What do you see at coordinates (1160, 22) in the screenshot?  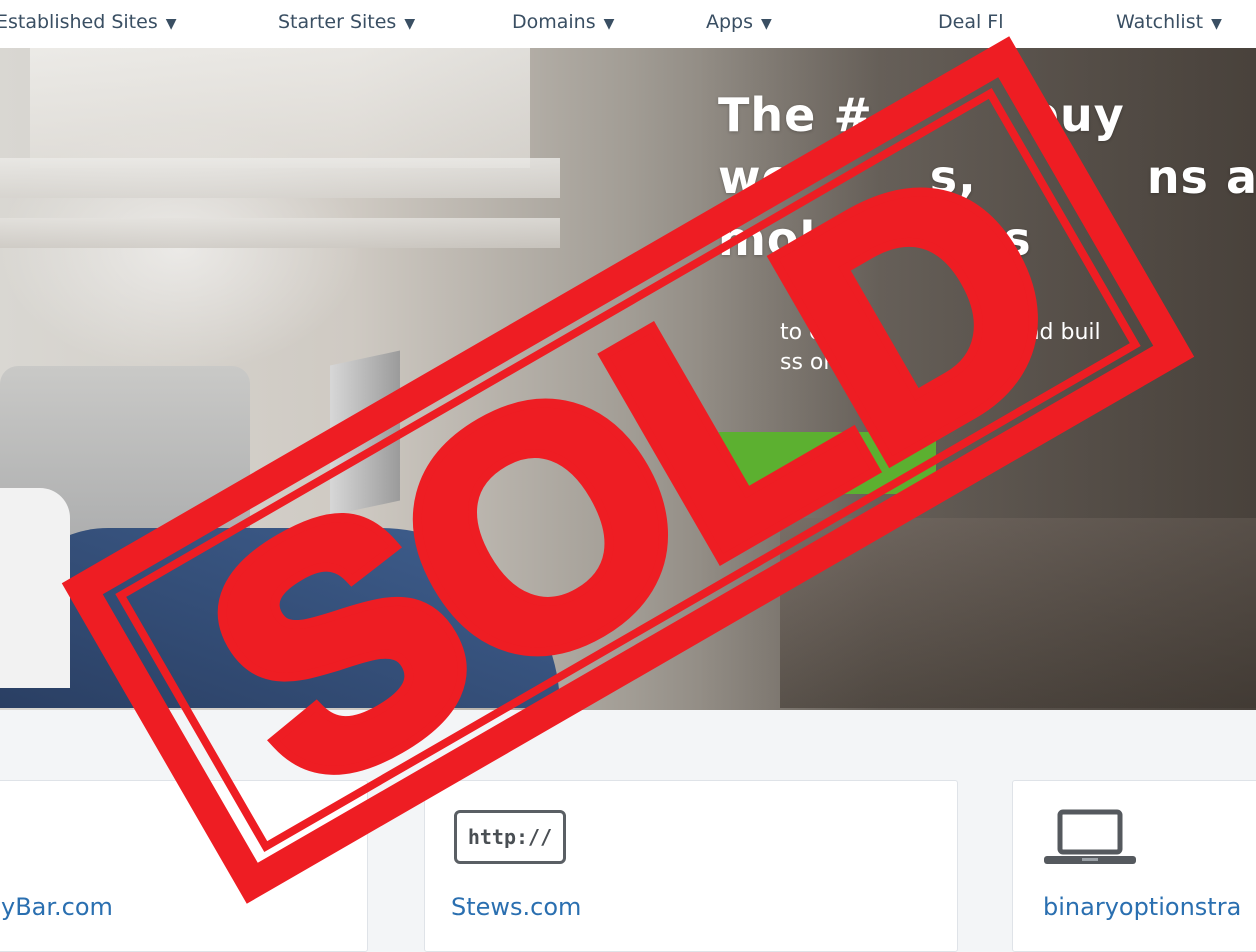 I see `nav-watchlist-label: Watchlist` at bounding box center [1160, 22].